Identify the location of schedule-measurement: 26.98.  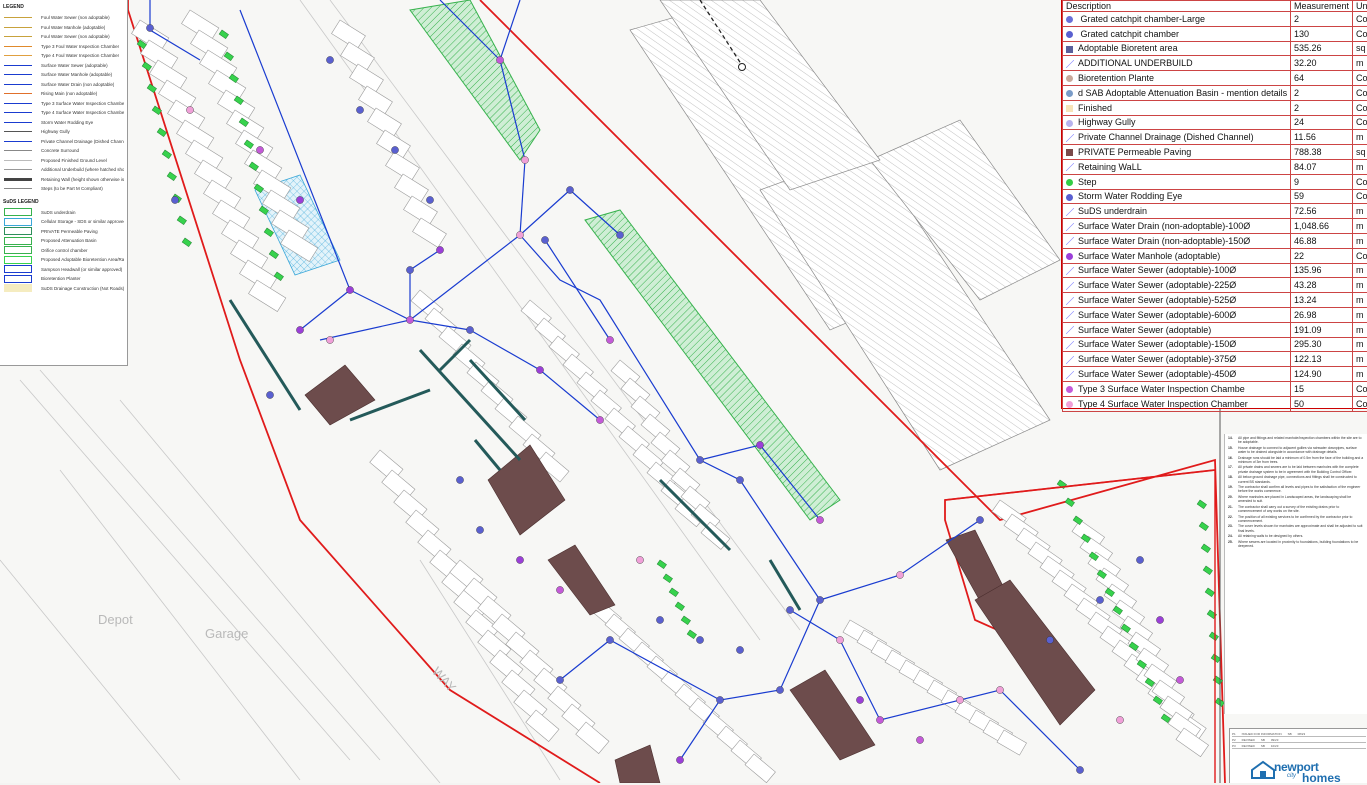
(1322, 314).